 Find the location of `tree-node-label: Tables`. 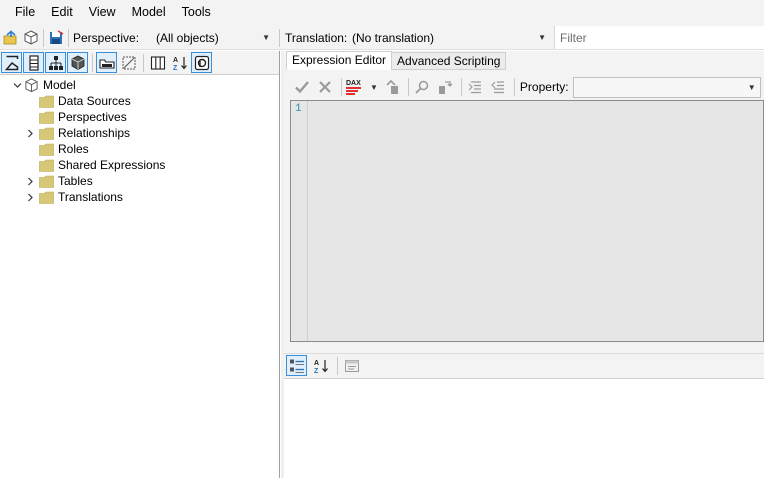

tree-node-label: Tables is located at coordinates (75, 181).